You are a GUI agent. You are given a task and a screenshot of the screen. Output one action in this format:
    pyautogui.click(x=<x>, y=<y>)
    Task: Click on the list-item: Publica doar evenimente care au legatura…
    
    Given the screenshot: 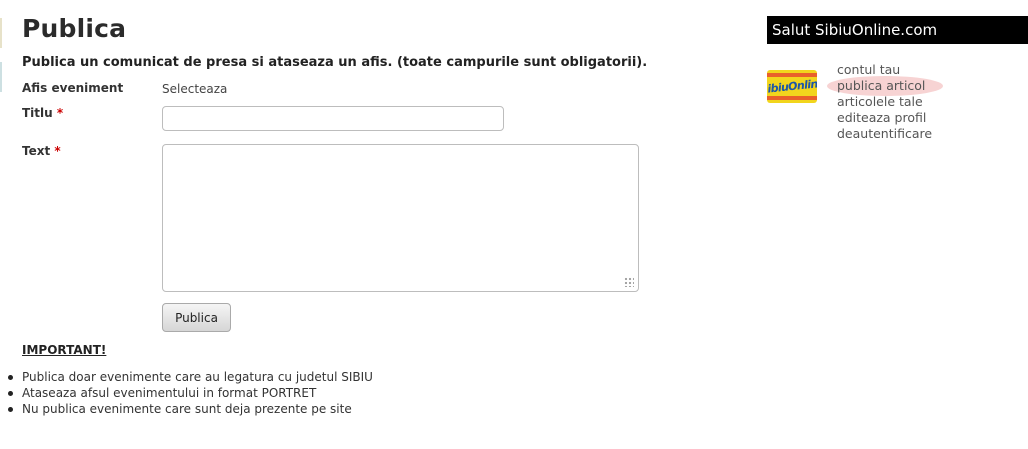 What is the action you would take?
    pyautogui.click(x=190, y=377)
    